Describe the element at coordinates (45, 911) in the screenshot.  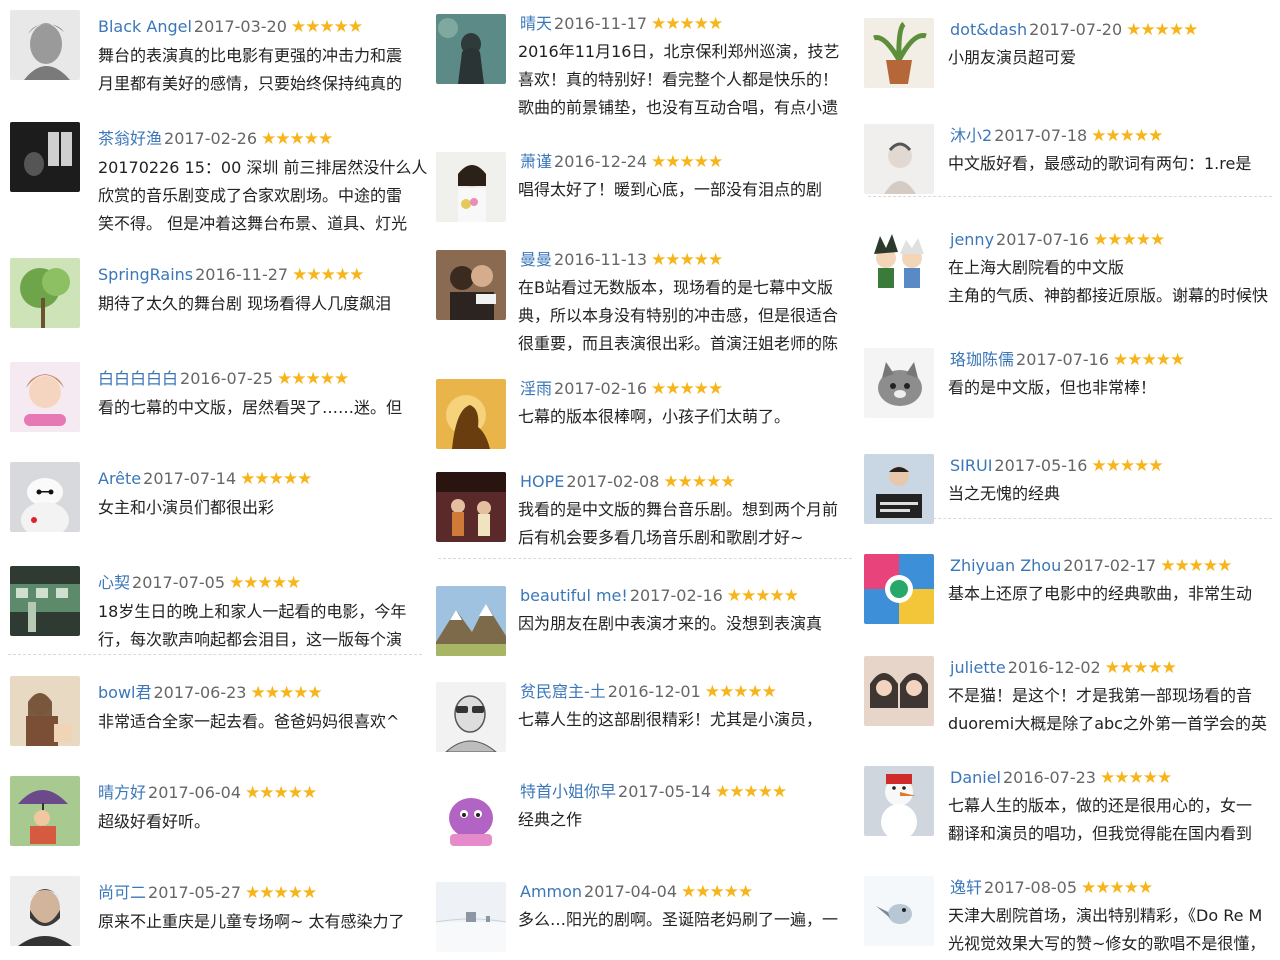
I see `avatar-bearded-man` at that location.